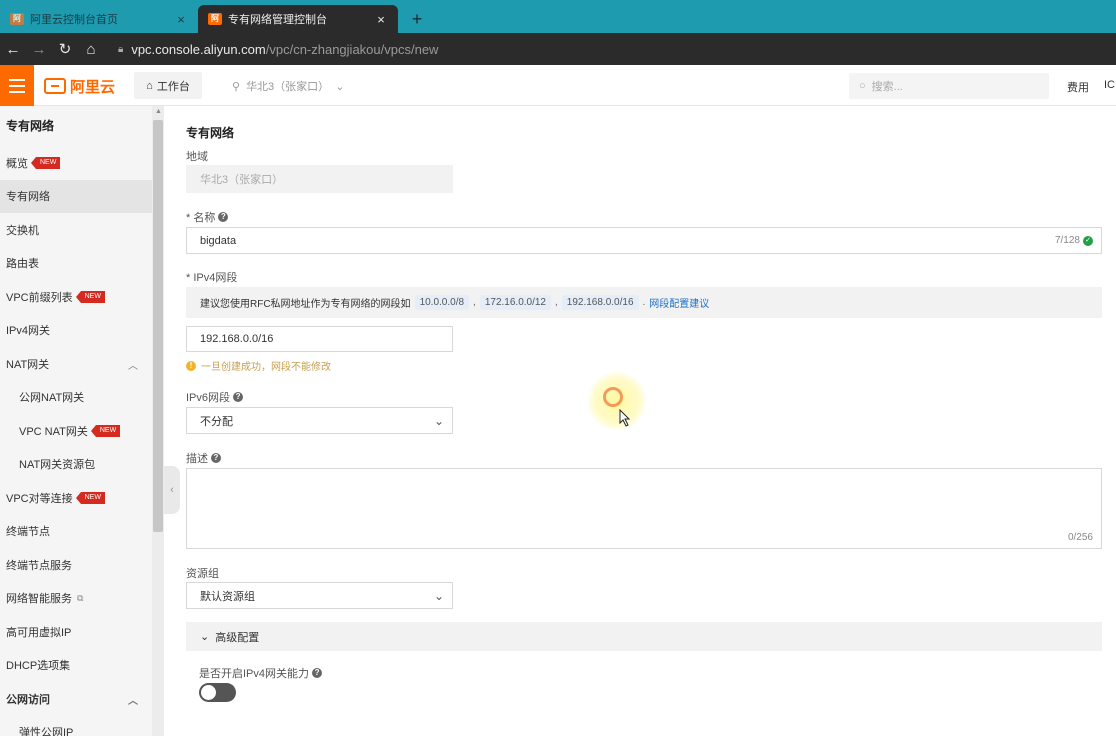 This screenshot has height=736, width=1116. I want to click on ipv6-select: 不分配 ⌄, so click(319, 420).